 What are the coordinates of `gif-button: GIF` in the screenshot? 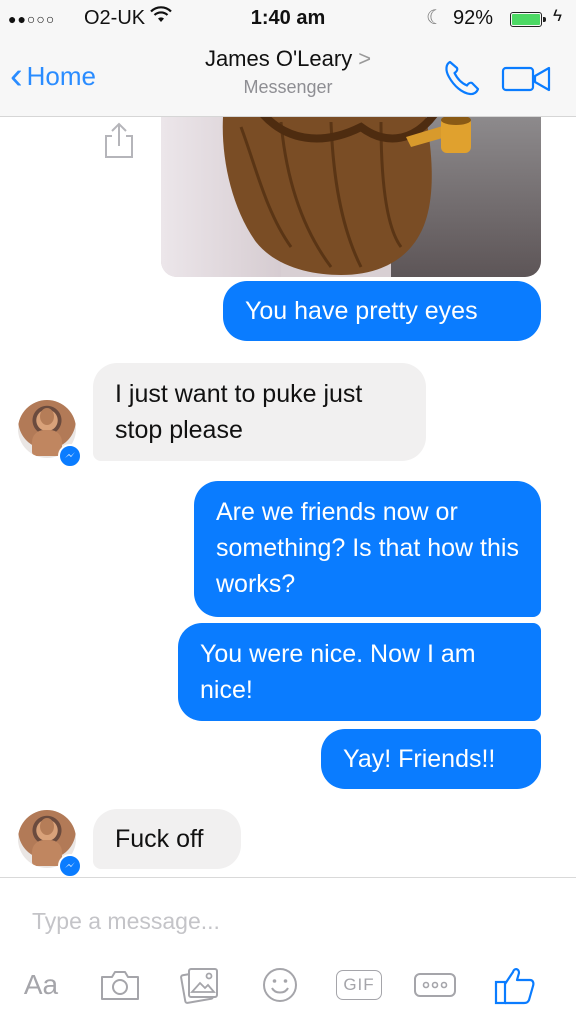 It's located at (359, 985).